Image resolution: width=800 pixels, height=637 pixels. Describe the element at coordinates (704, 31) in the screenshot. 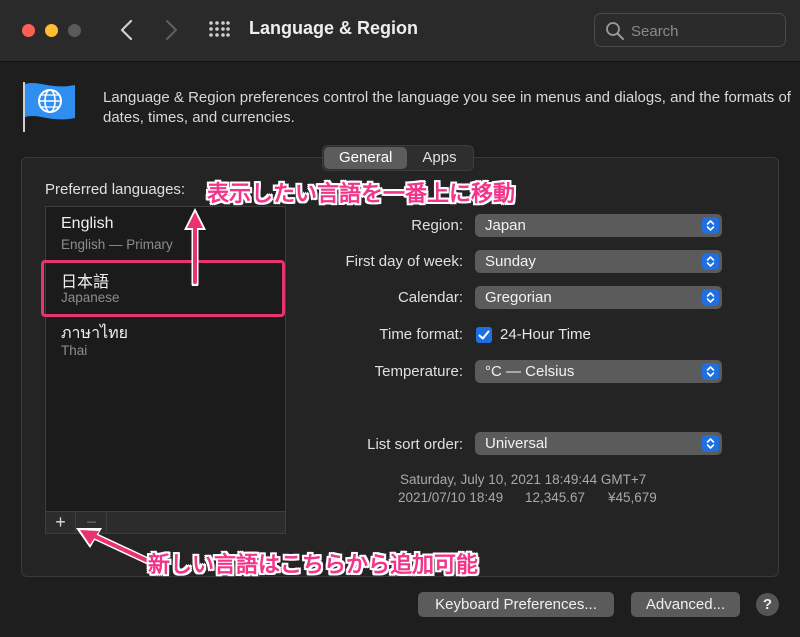

I see `search-input` at that location.